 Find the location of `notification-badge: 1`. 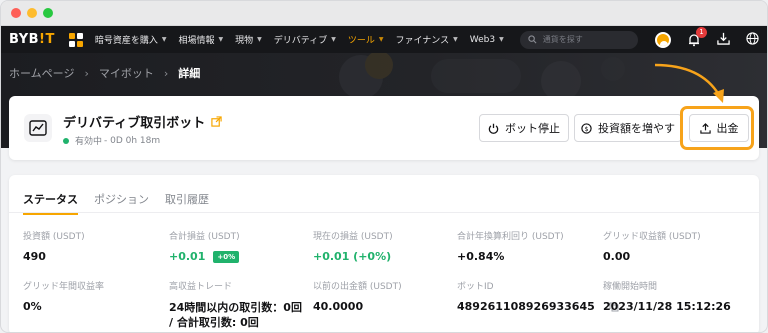

notification-badge: 1 is located at coordinates (701, 32).